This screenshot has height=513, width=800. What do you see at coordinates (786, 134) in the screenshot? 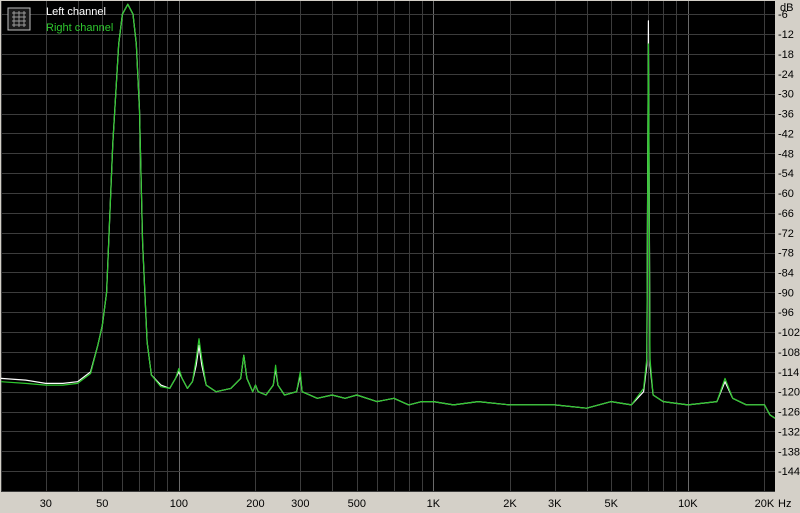
I see `y-tick-label: -42` at bounding box center [786, 134].